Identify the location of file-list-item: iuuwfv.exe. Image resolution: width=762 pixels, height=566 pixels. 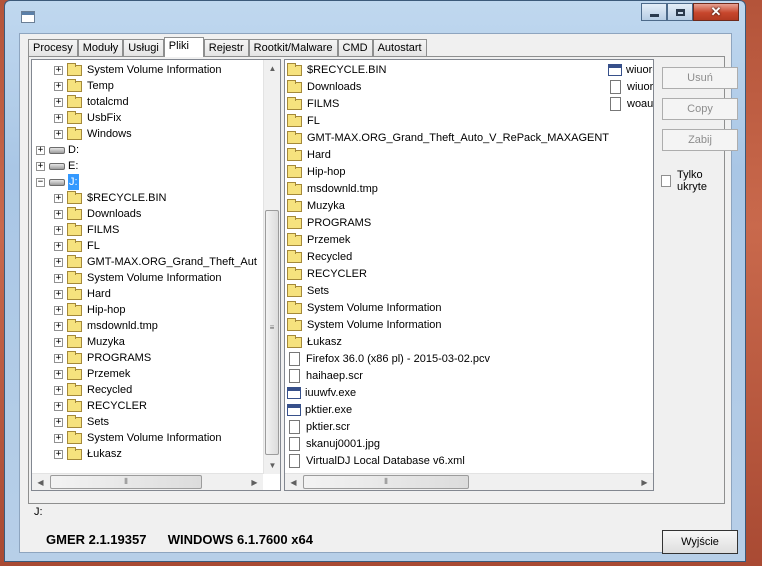
(321, 393).